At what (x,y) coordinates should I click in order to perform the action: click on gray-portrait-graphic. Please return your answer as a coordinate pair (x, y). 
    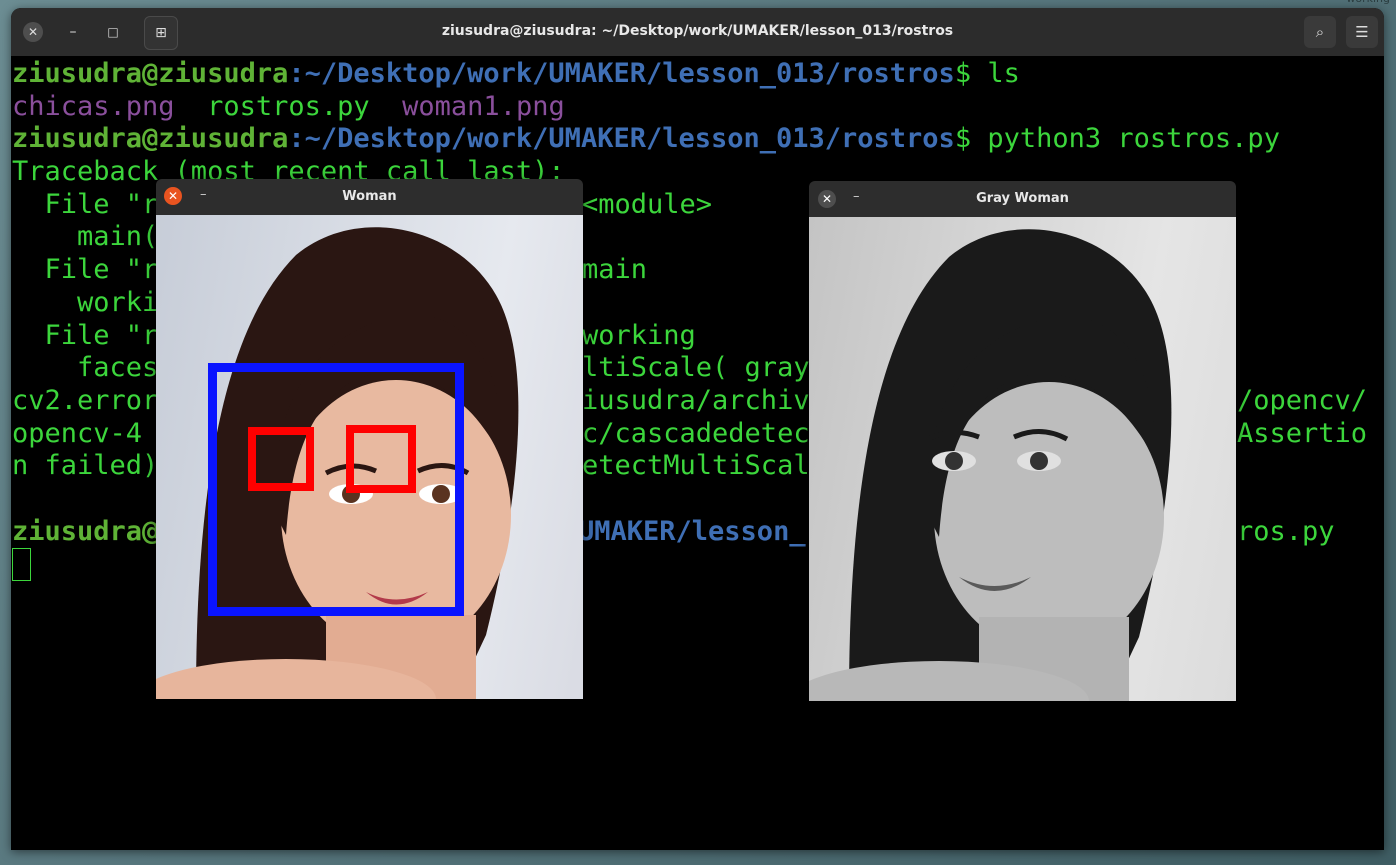
    Looking at the image, I should click on (990, 465).